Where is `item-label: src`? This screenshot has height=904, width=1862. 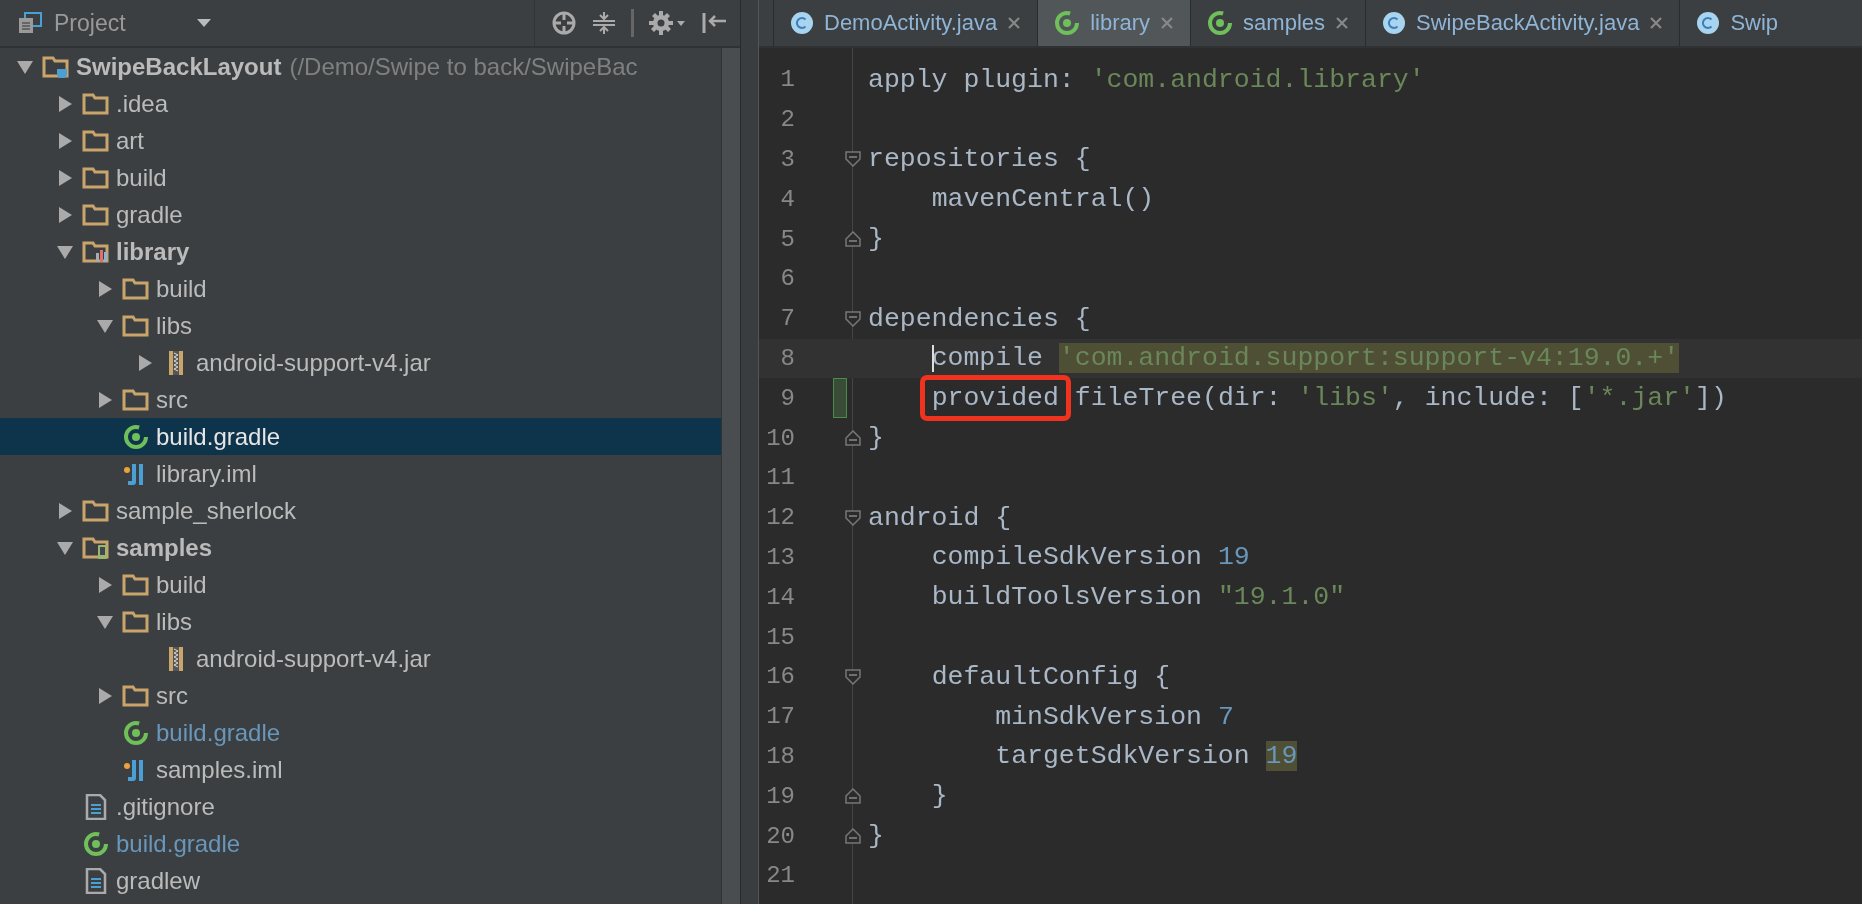 item-label: src is located at coordinates (172, 695).